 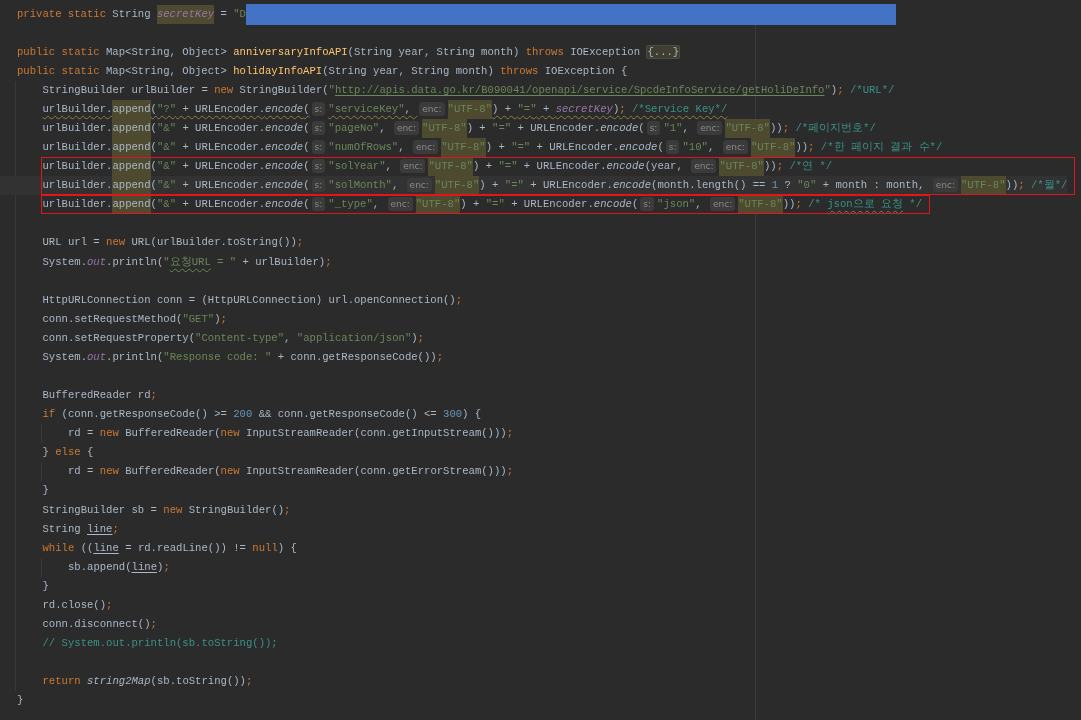 I want to click on code-line: String line;, so click(x=80, y=529).